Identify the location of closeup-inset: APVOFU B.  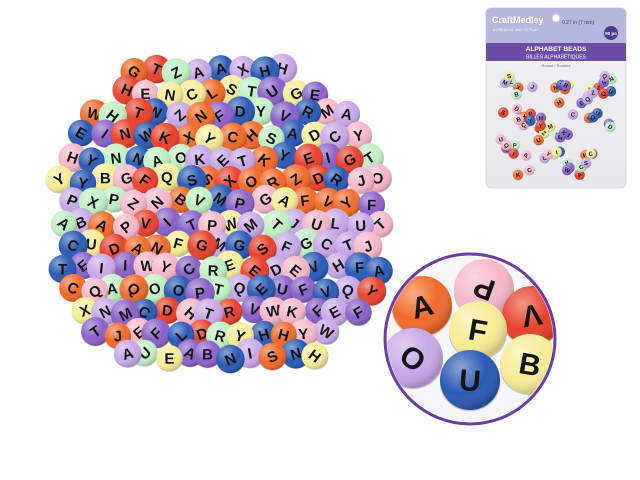
(470, 339).